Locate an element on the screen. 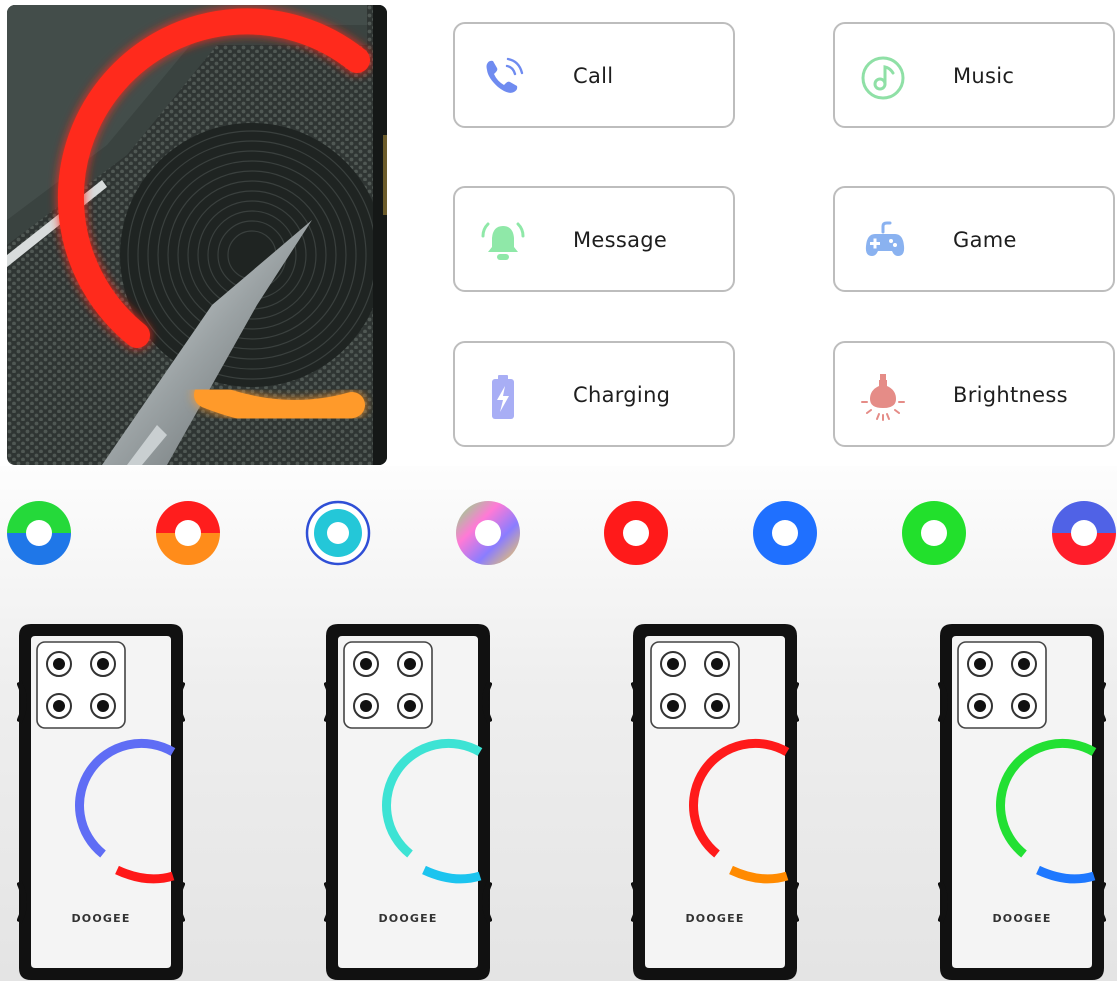  battery-icon is located at coordinates (503, 397).